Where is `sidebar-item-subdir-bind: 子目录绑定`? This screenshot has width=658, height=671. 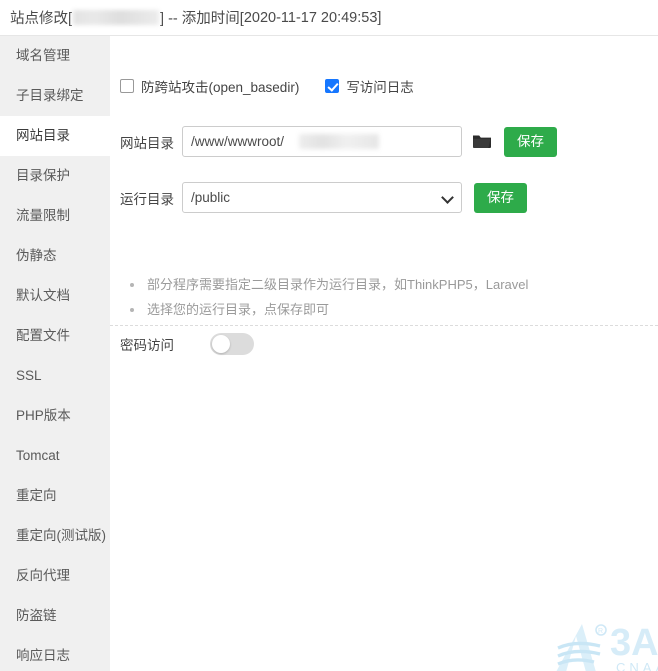 sidebar-item-subdir-bind: 子目录绑定 is located at coordinates (55, 96).